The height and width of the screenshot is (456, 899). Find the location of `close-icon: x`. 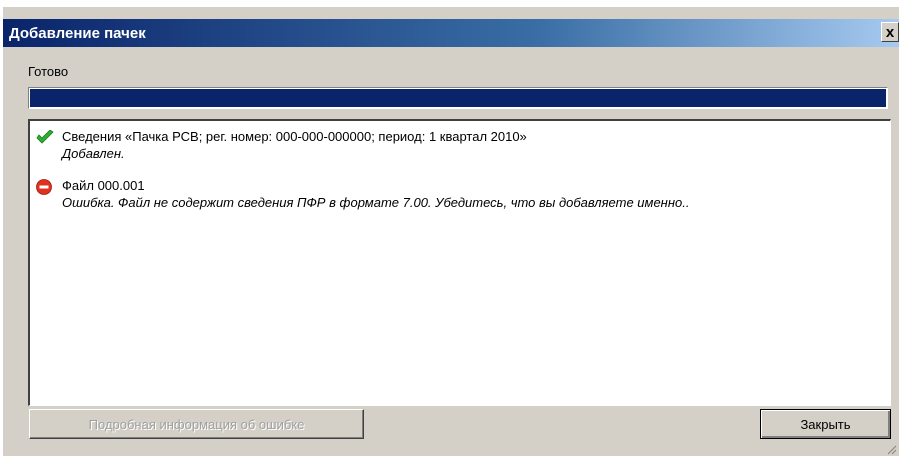

close-icon: x is located at coordinates (890, 32).